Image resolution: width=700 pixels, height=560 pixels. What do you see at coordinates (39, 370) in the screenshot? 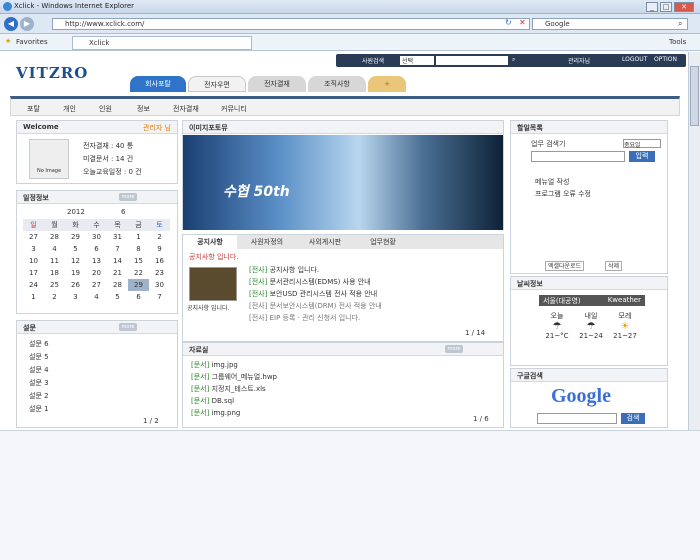
I see `survey-item: 설문 4` at bounding box center [39, 370].